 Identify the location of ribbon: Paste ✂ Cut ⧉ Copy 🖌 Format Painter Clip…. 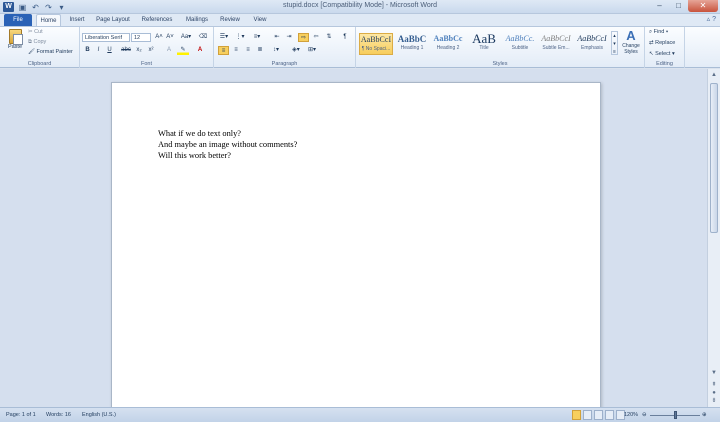
(360, 47).